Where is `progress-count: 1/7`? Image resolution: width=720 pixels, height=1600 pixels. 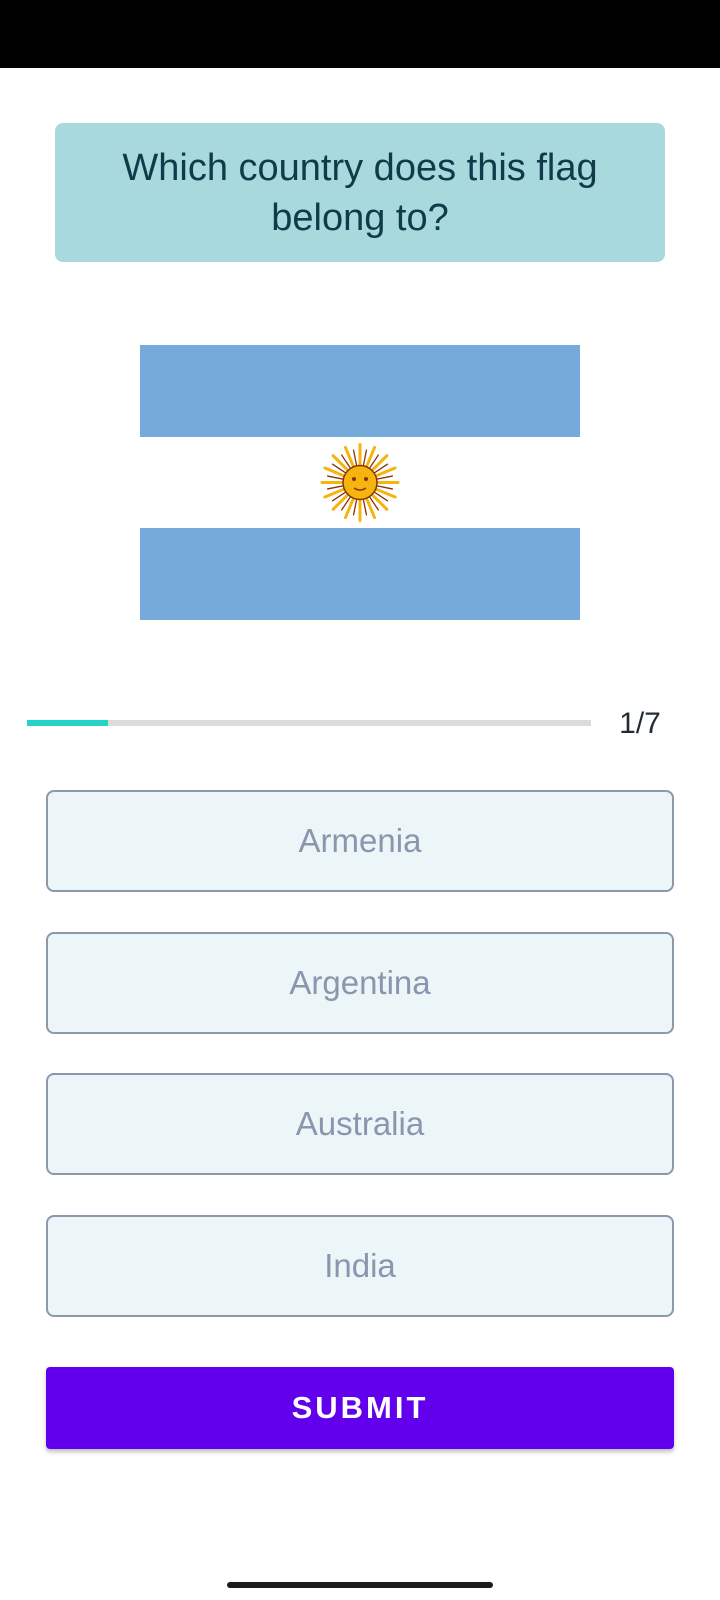
progress-count: 1/7 is located at coordinates (640, 723).